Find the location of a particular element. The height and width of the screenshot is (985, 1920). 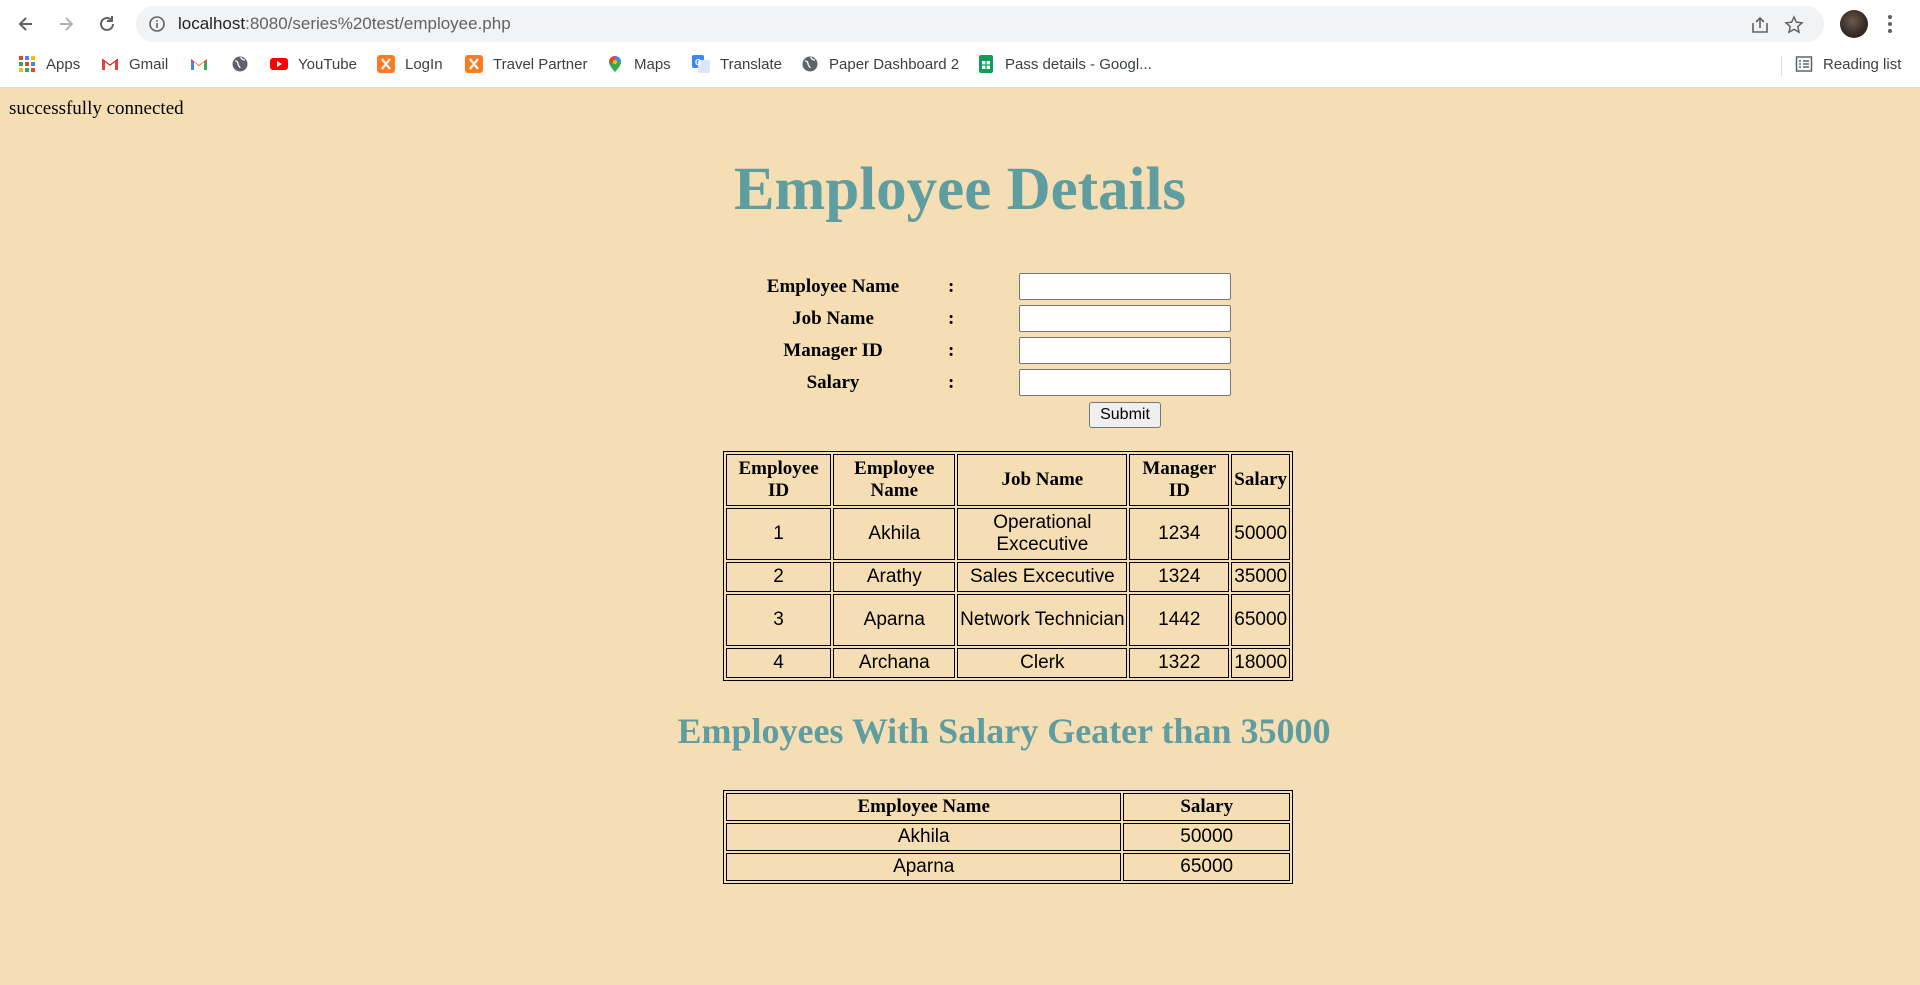

bookmark-label: Apps is located at coordinates (63, 64).